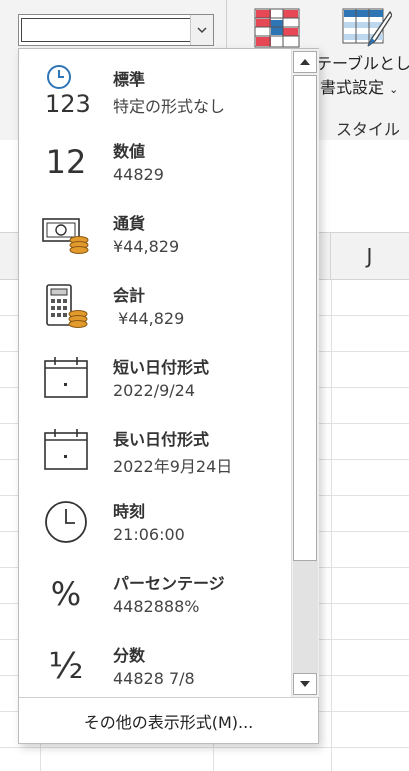  Describe the element at coordinates (66, 522) in the screenshot. I see `clock-icon` at that location.